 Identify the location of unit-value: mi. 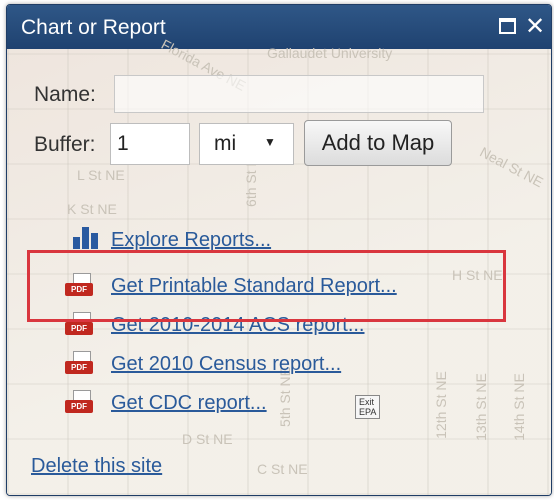
(225, 143).